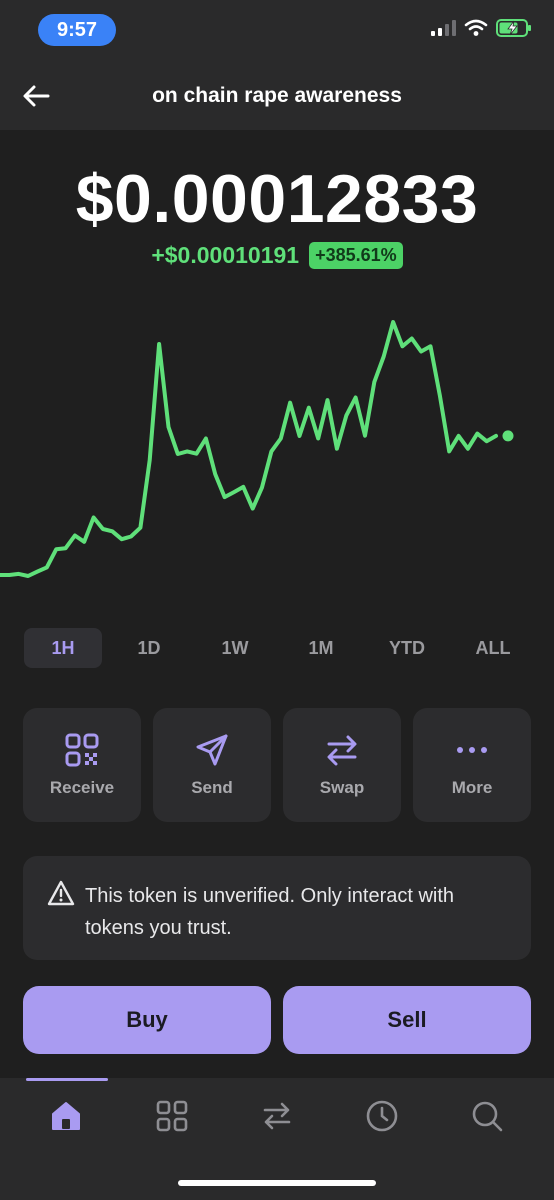  I want to click on range-tab-1d: 1D, so click(149, 648).